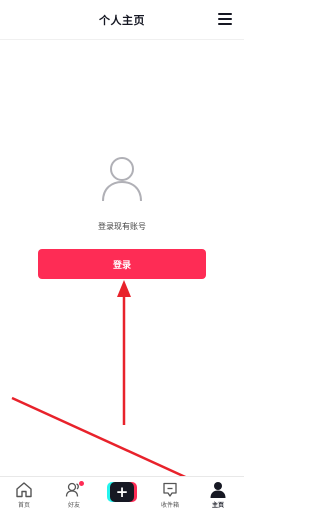 This screenshot has height=514, width=320. What do you see at coordinates (170, 489) in the screenshot?
I see `inbox-icon` at bounding box center [170, 489].